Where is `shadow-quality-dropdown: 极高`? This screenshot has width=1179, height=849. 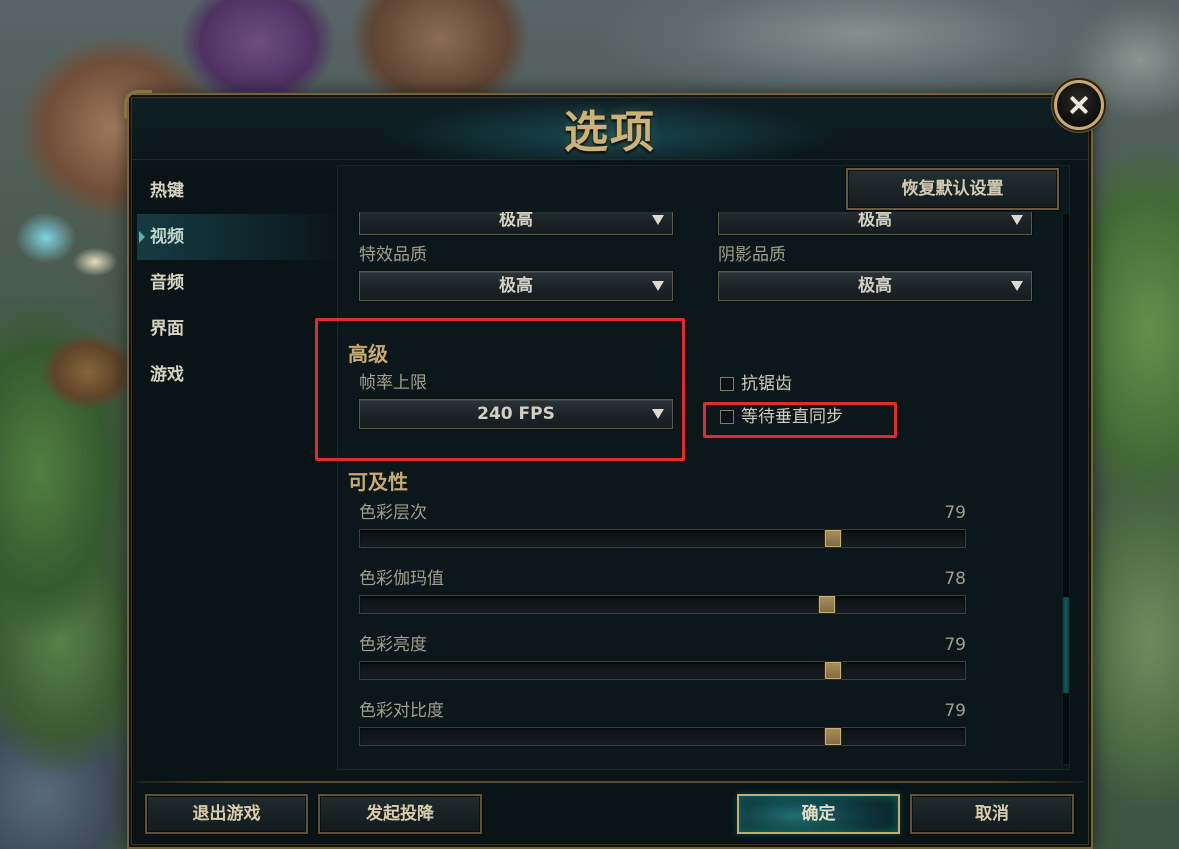 shadow-quality-dropdown: 极高 is located at coordinates (875, 286).